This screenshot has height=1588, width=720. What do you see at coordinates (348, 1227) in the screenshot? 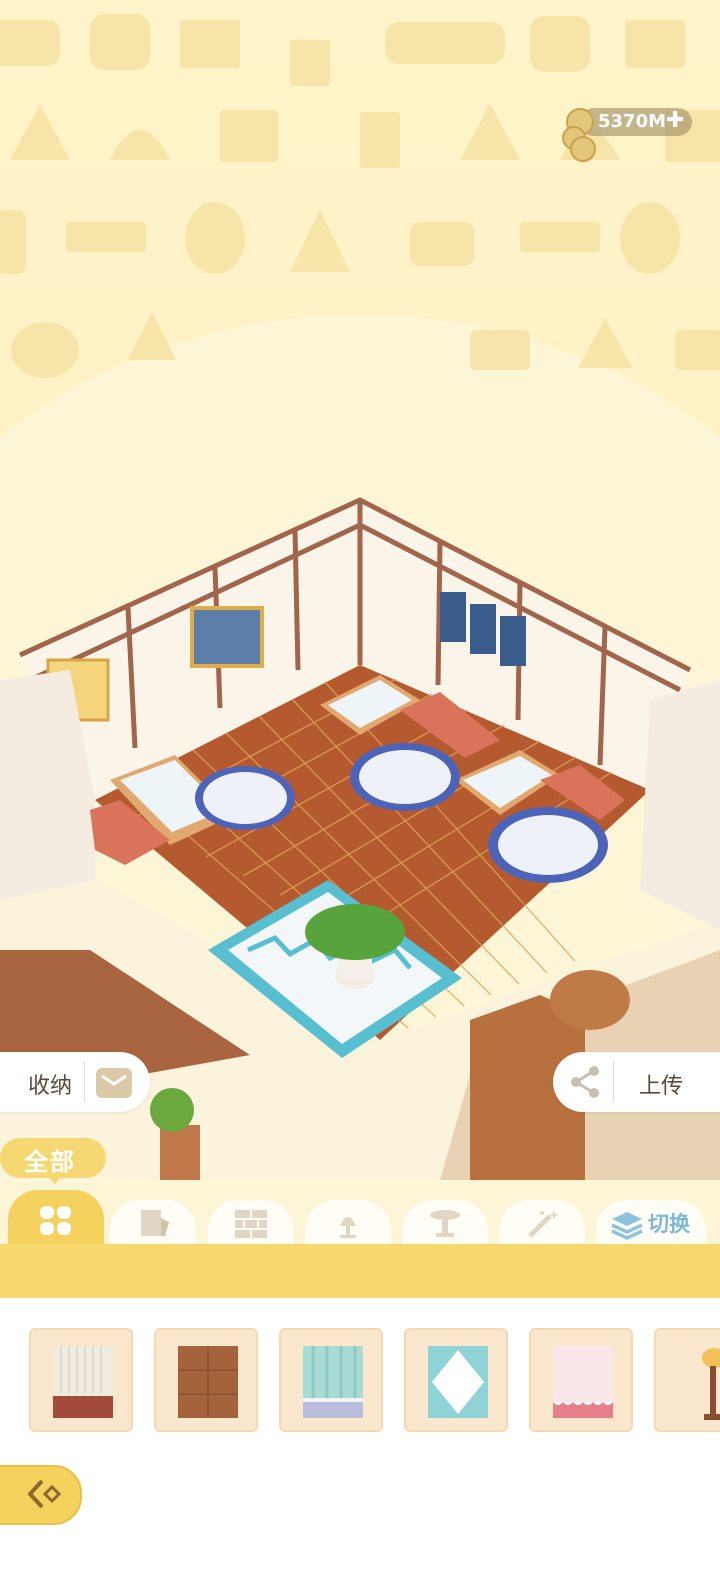
I see `lamp-icon` at bounding box center [348, 1227].